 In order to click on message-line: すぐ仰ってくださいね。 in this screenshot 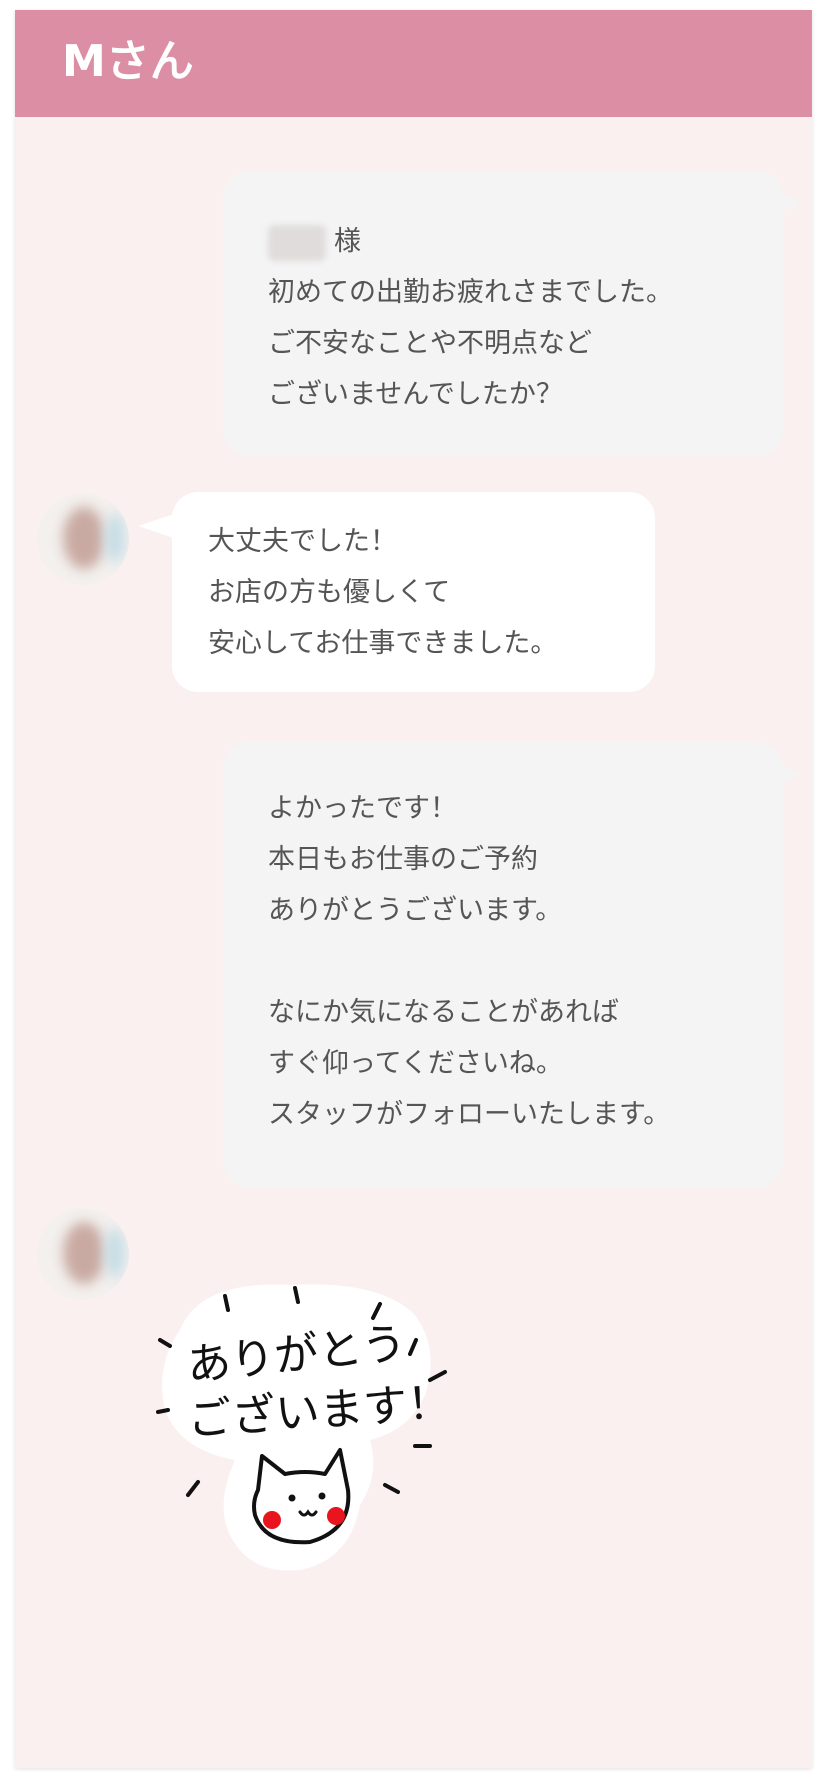, I will do `click(415, 1063)`.